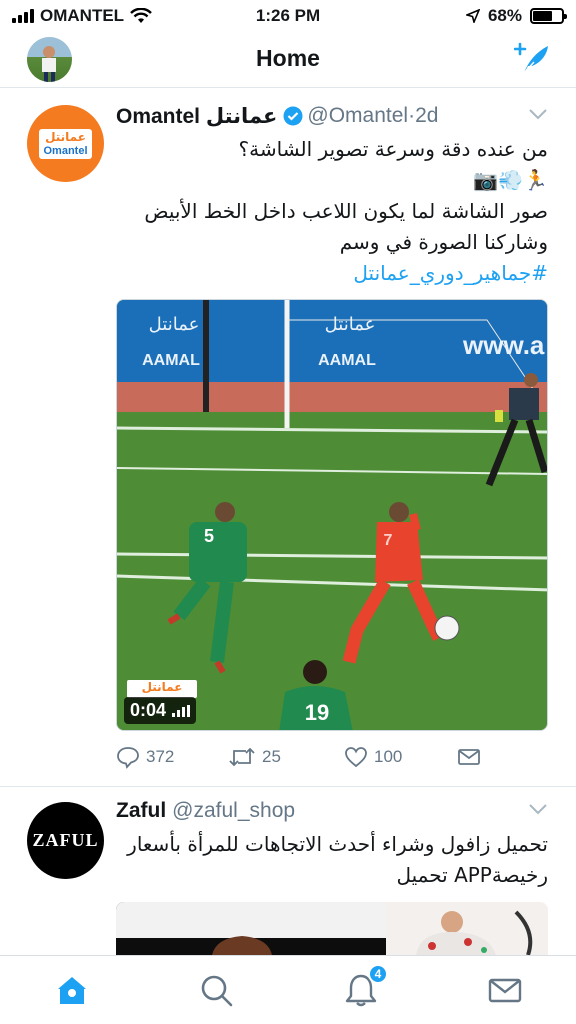  Describe the element at coordinates (504, 15) in the screenshot. I see `battery-percent: 68%` at that location.